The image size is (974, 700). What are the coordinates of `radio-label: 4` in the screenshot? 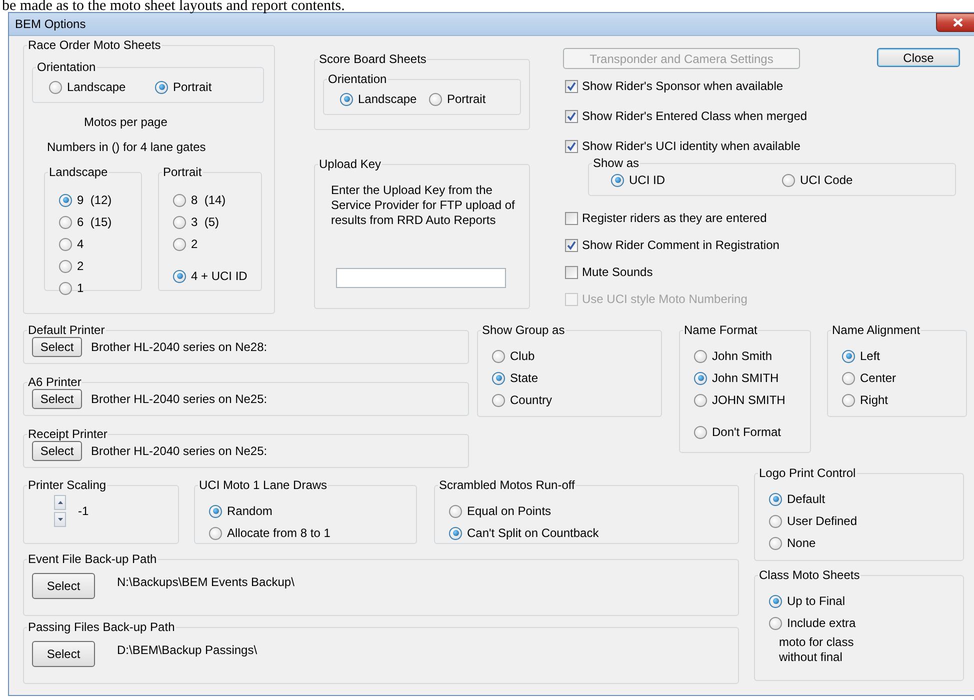 It's located at (80, 244).